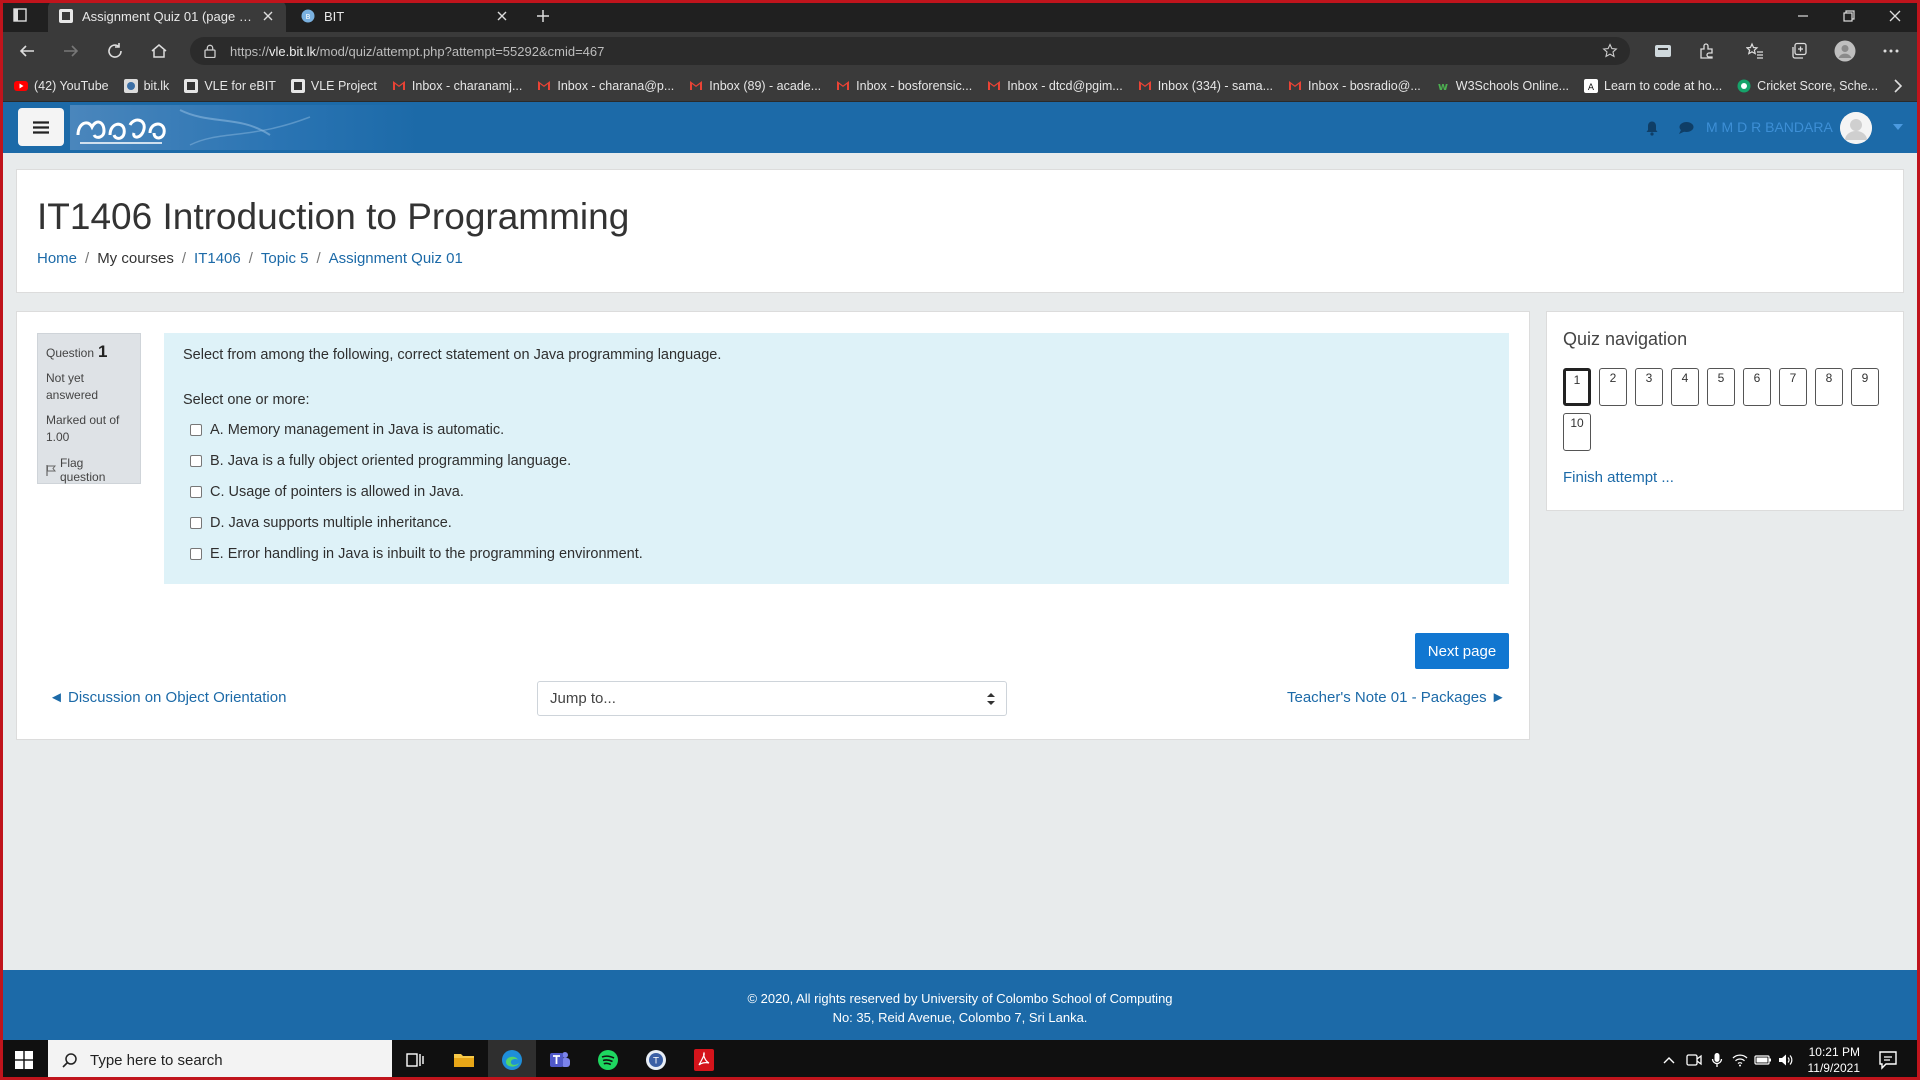 This screenshot has width=1920, height=1080. What do you see at coordinates (1740, 1060) in the screenshot?
I see `wifi-icon` at bounding box center [1740, 1060].